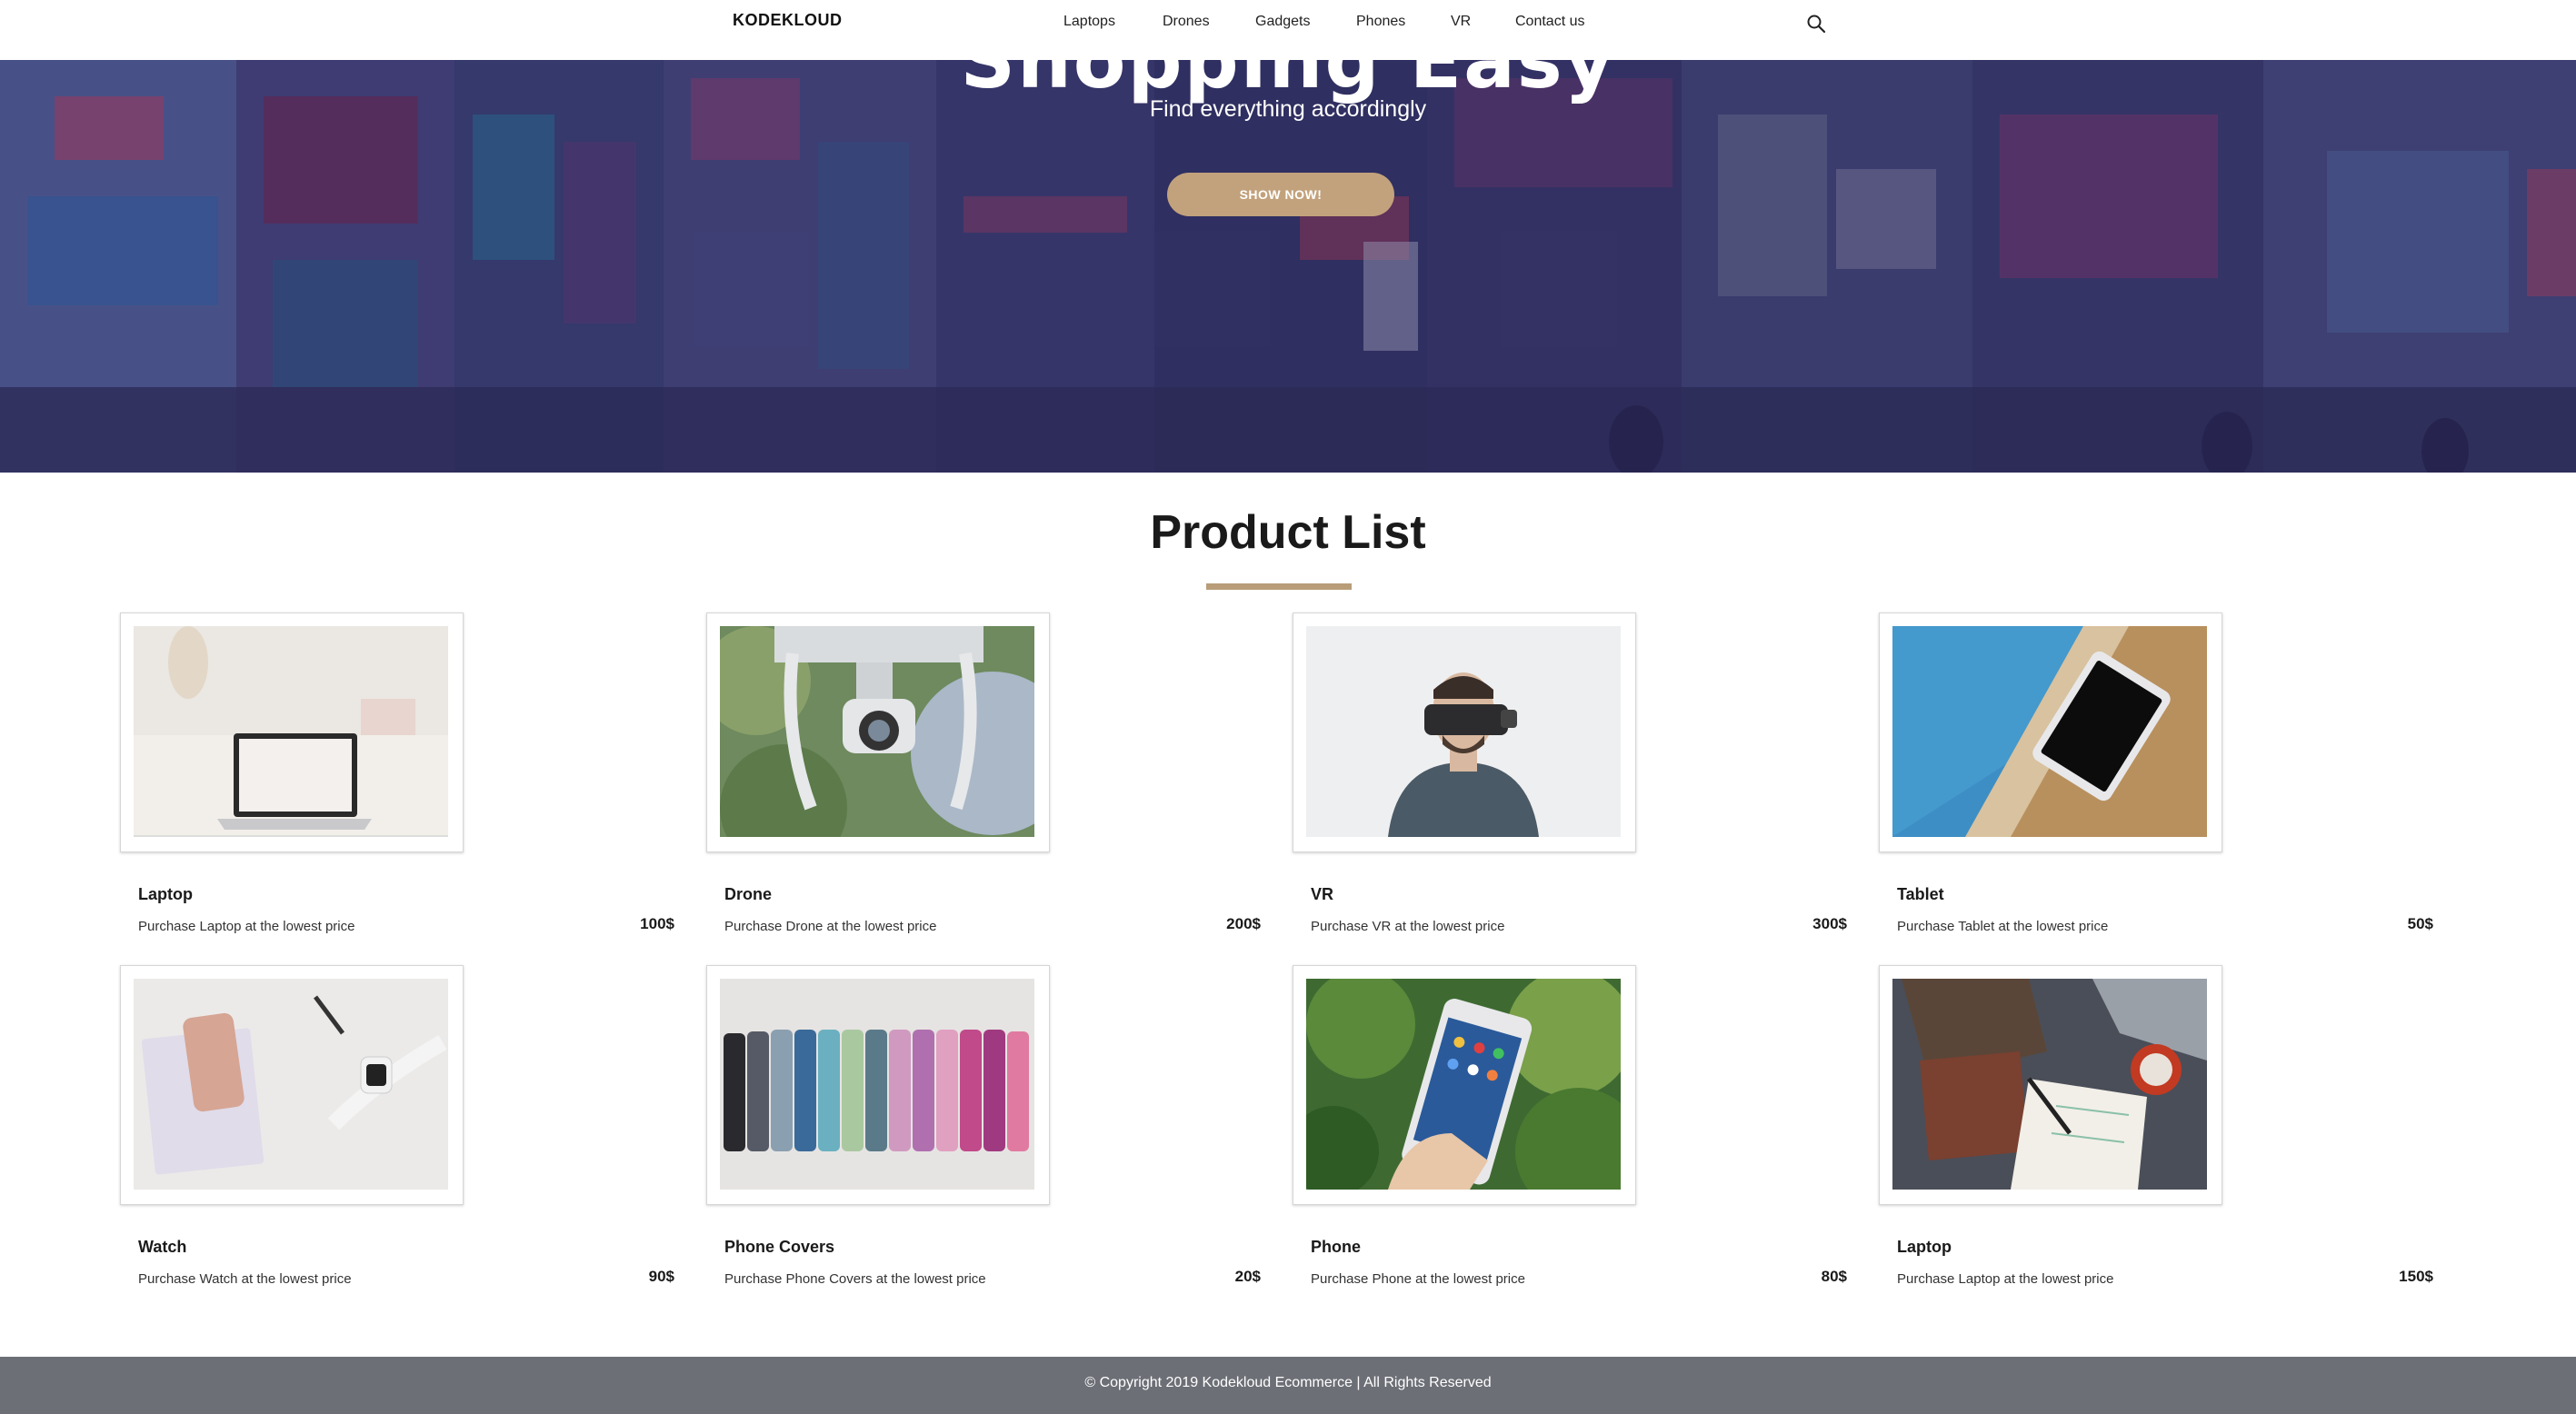 This screenshot has width=2576, height=1414. Describe the element at coordinates (1829, 924) in the screenshot. I see `product-price: 300$` at that location.